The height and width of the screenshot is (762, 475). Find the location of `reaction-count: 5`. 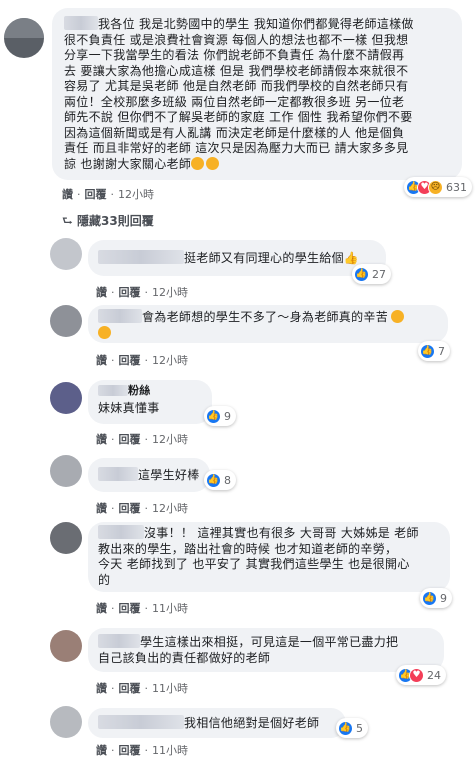

reaction-count: 5 is located at coordinates (359, 728).